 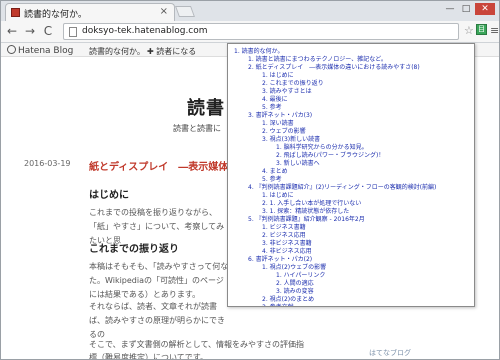 I want to click on toc-item: 1. ハイパーリンク, so click(x=375, y=276).